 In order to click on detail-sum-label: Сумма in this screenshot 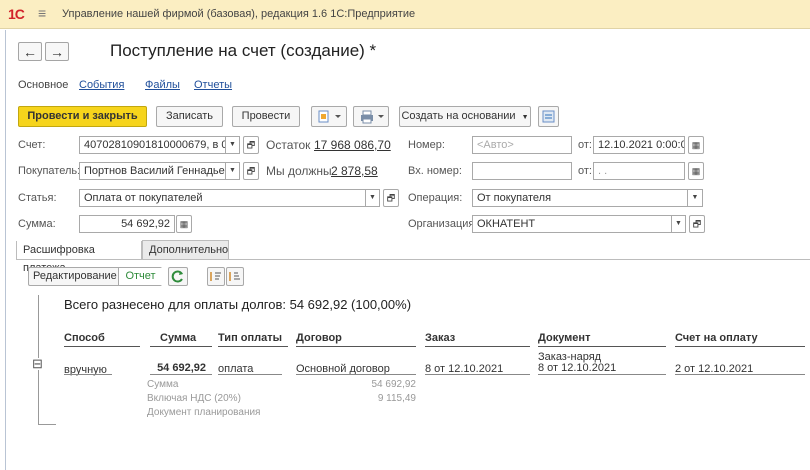, I will do `click(163, 384)`.